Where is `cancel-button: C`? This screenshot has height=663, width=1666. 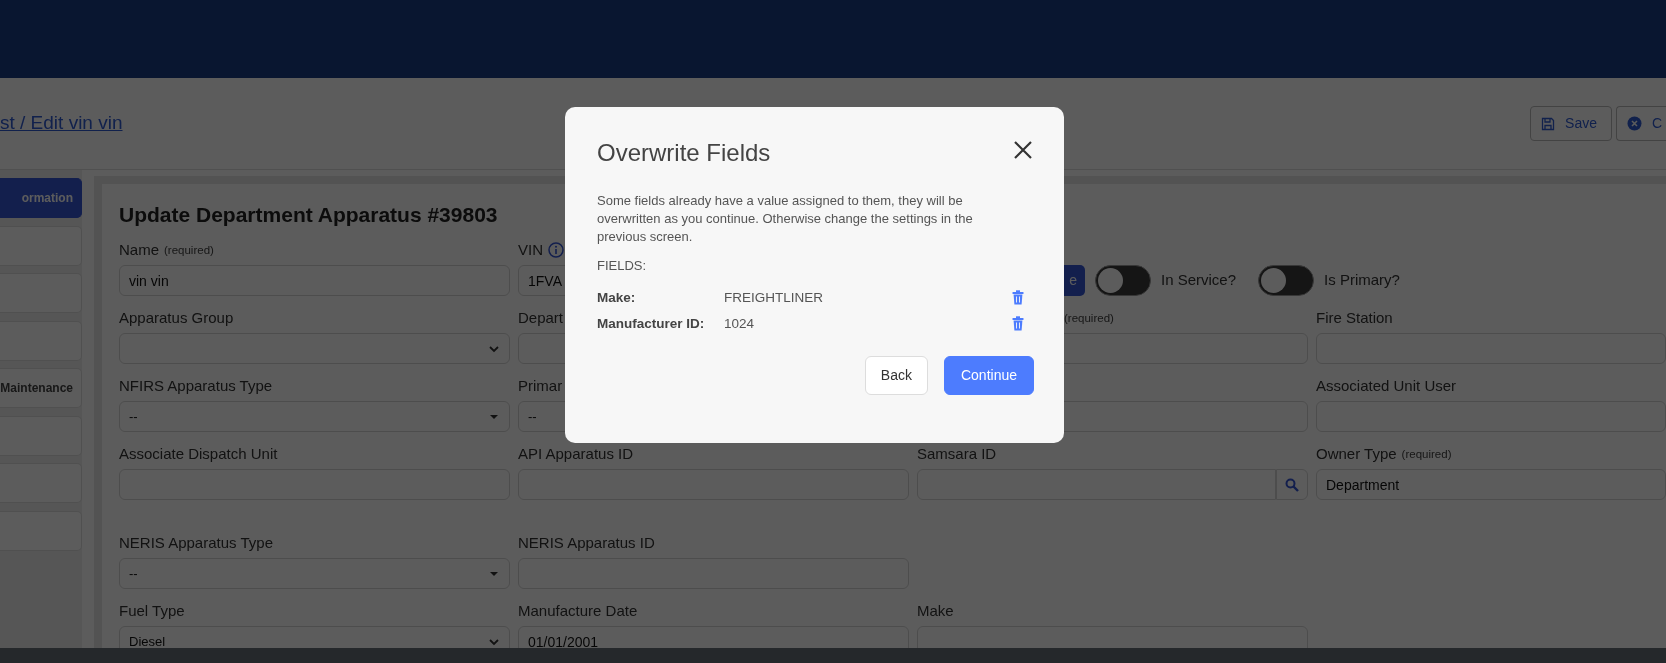
cancel-button: C is located at coordinates (1641, 123).